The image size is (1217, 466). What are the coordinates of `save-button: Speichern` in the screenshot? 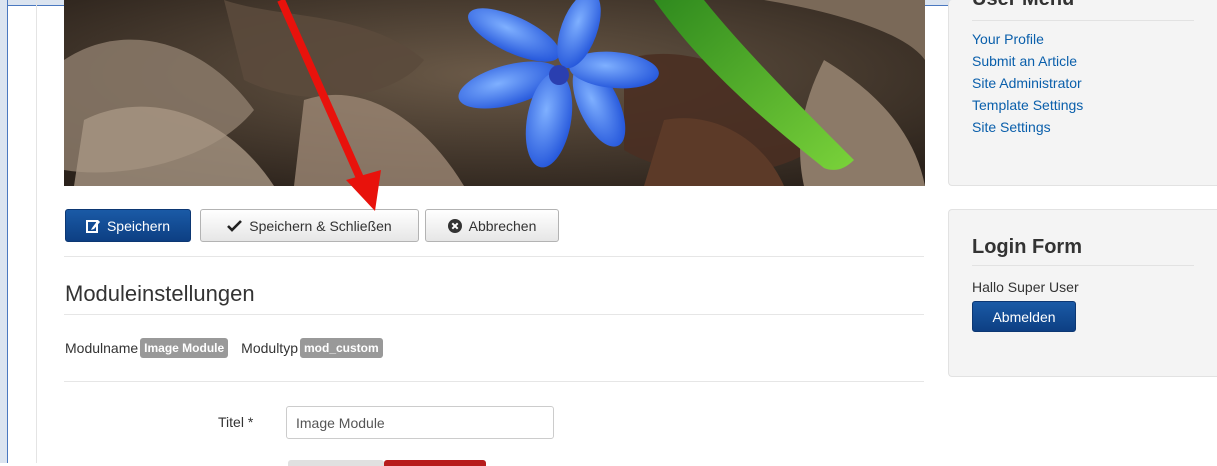 It's located at (128, 225).